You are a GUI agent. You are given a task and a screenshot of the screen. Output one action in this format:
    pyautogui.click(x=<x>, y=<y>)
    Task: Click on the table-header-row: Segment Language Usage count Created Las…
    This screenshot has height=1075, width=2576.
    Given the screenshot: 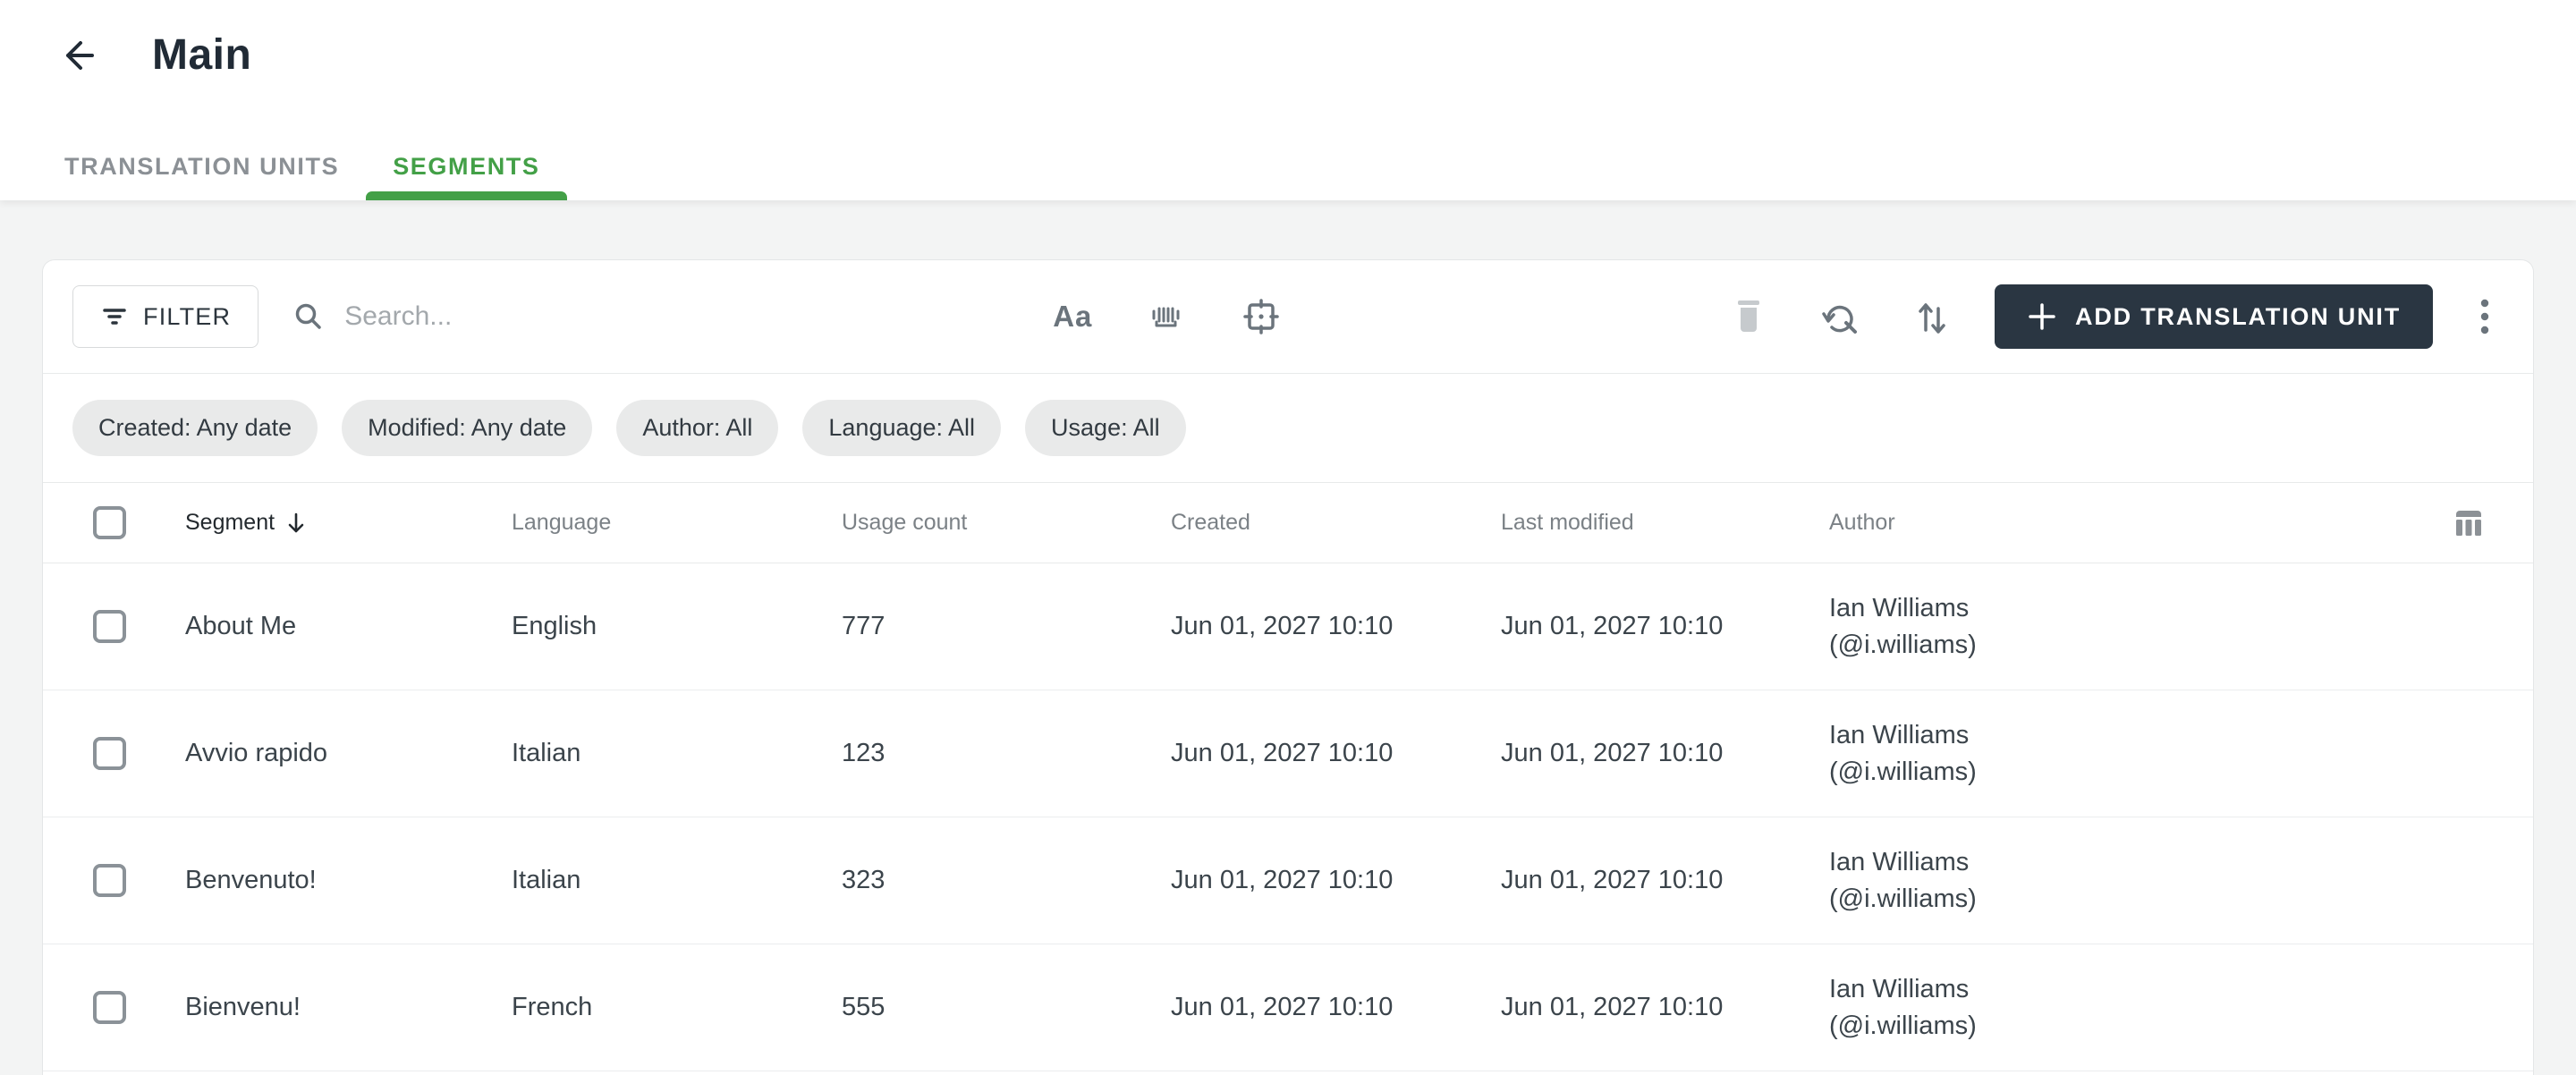 What is the action you would take?
    pyautogui.click(x=1288, y=523)
    